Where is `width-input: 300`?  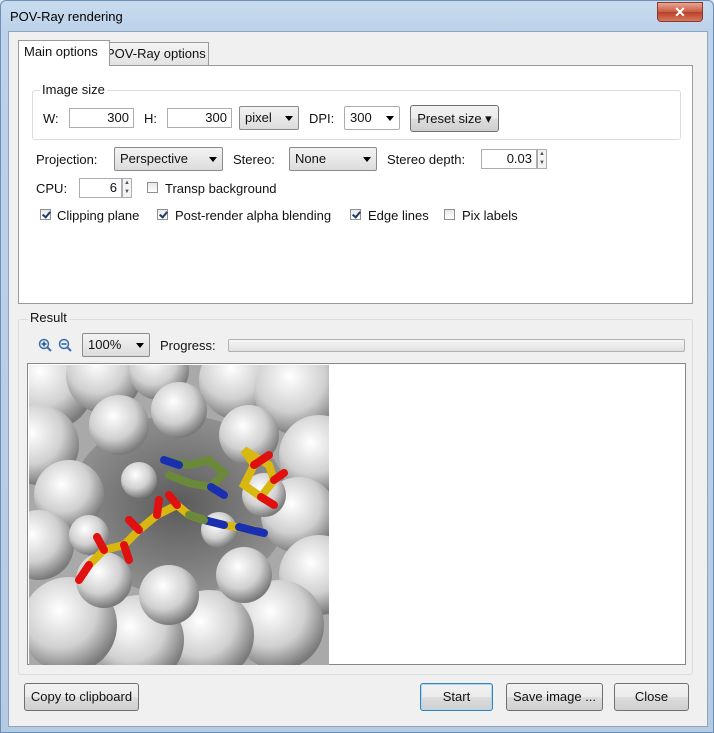
width-input: 300 is located at coordinates (101, 118).